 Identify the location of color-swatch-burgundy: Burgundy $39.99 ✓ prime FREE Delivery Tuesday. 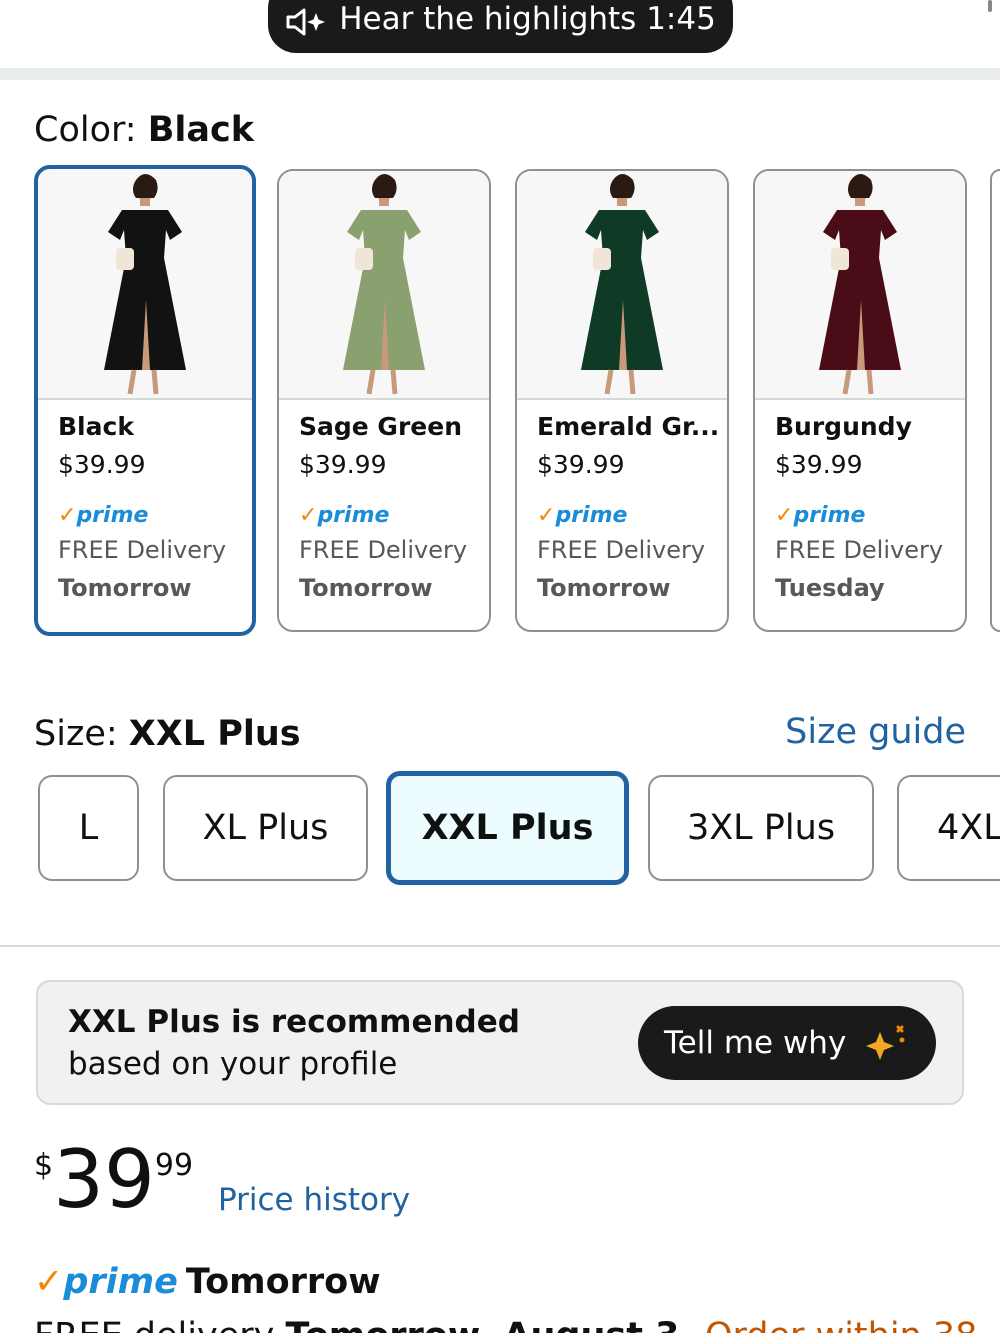
(860, 400).